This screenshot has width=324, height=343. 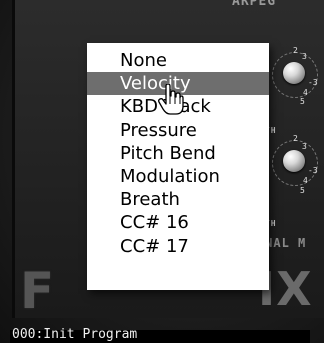 I want to click on menu-item-none: None, so click(x=178, y=60).